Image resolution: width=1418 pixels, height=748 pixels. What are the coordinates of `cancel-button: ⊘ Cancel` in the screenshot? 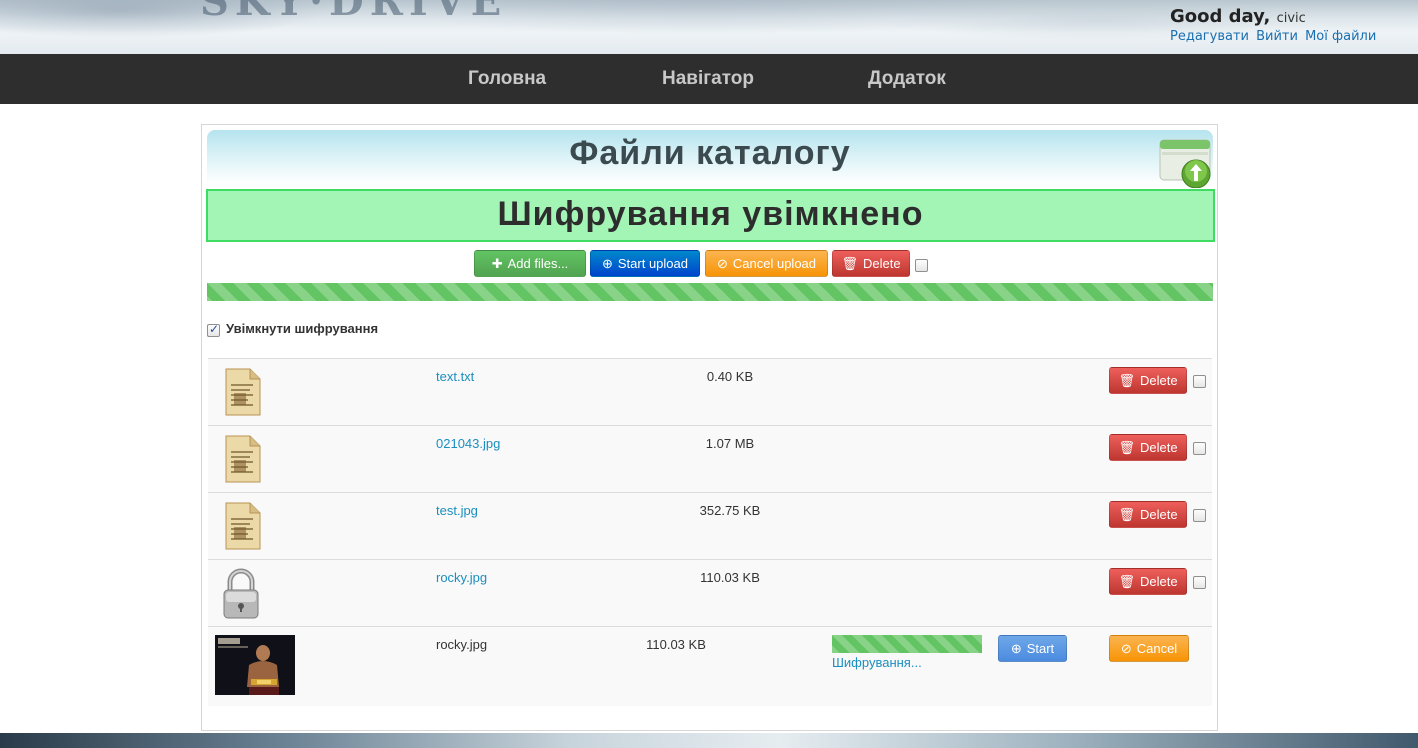 It's located at (1149, 648).